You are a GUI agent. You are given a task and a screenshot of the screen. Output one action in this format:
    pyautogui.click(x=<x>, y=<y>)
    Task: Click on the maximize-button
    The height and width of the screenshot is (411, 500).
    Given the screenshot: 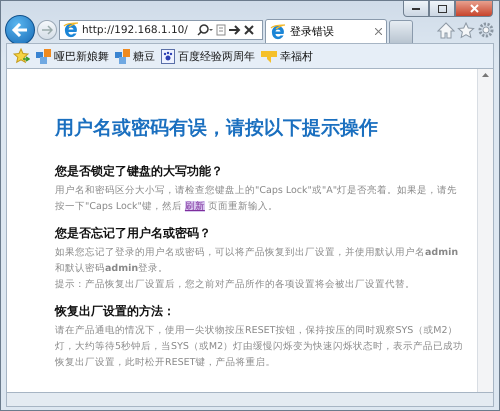 What is the action you would take?
    pyautogui.click(x=442, y=9)
    